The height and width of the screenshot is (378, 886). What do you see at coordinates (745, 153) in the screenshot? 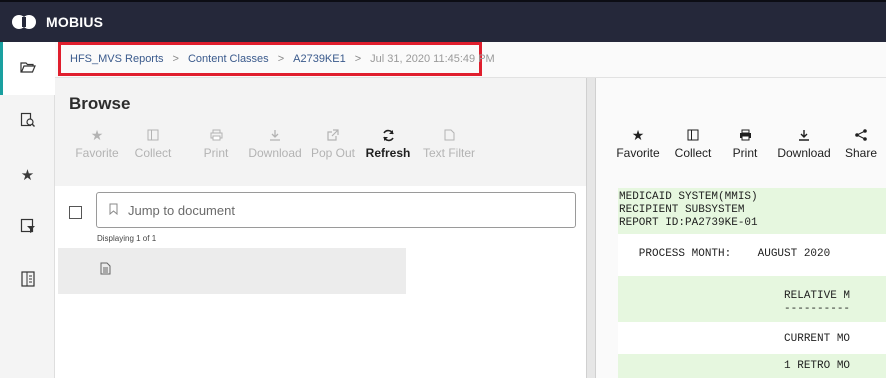
I see `viewer-print-label: Print` at bounding box center [745, 153].